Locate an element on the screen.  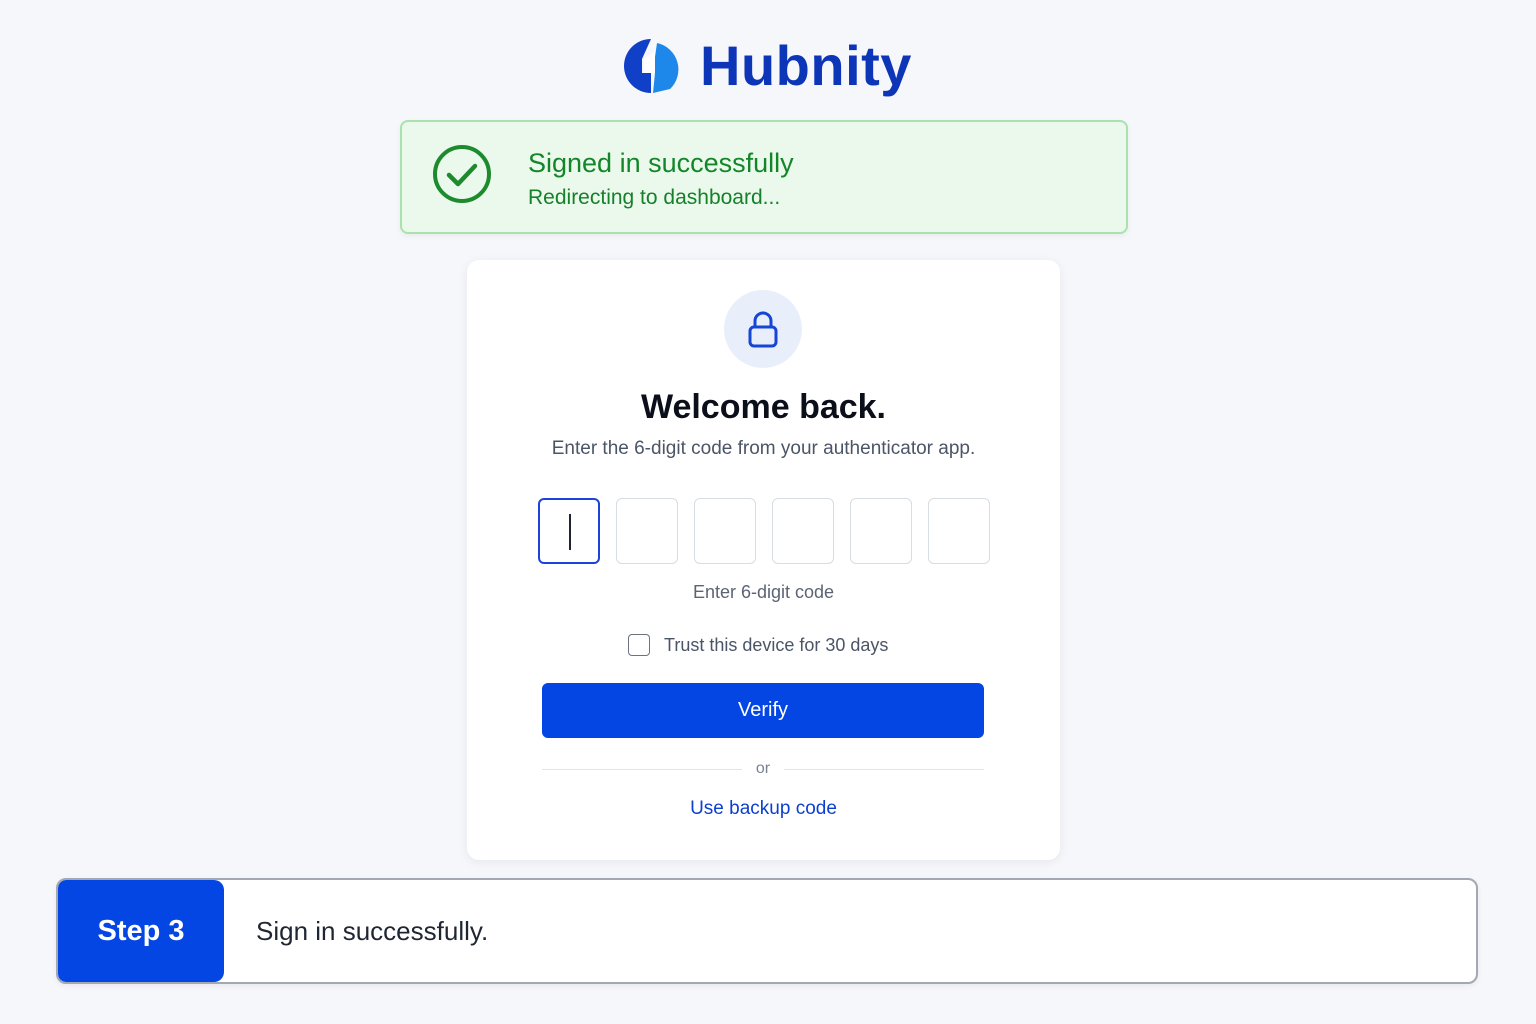
otp-code-input is located at coordinates (764, 531).